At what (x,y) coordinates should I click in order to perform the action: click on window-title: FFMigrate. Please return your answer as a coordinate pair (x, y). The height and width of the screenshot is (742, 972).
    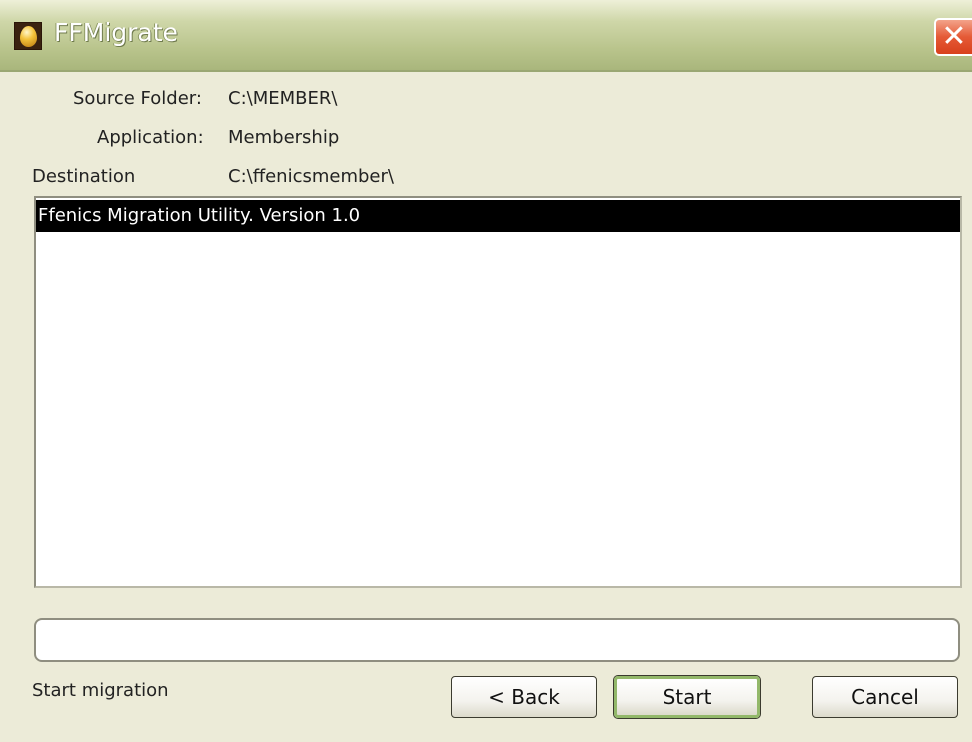
    Looking at the image, I should click on (116, 32).